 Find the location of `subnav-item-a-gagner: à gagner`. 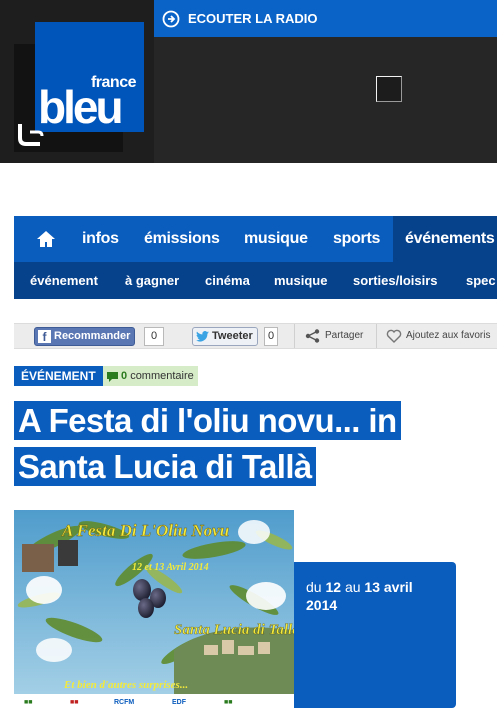

subnav-item-a-gagner: à gagner is located at coordinates (152, 280).